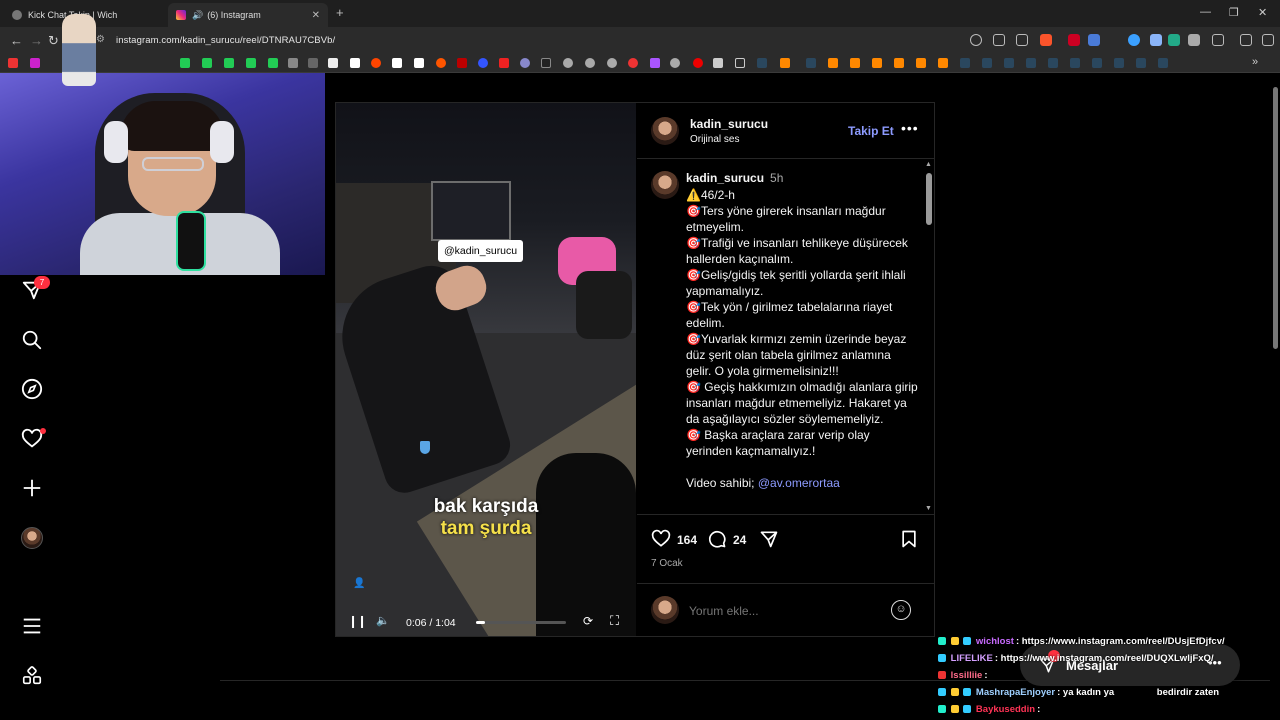  What do you see at coordinates (1275, 397) in the screenshot?
I see `page-scrollbar` at bounding box center [1275, 397].